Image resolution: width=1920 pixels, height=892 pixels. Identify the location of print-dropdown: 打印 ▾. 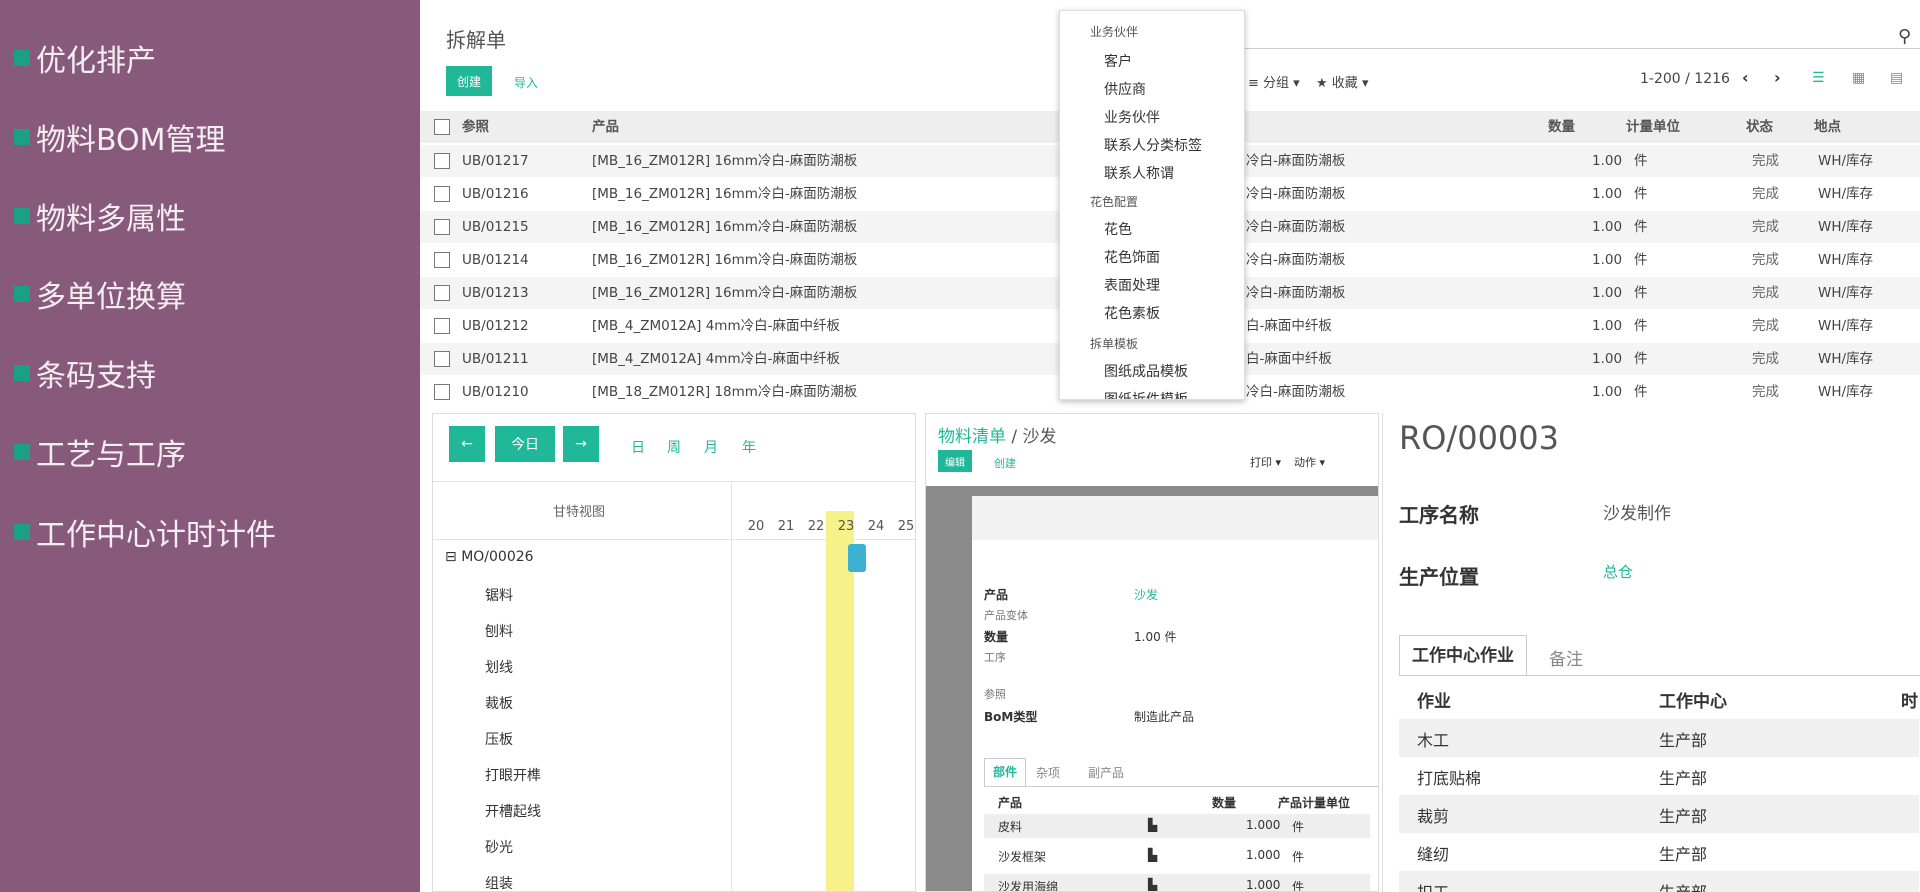
(1265, 462).